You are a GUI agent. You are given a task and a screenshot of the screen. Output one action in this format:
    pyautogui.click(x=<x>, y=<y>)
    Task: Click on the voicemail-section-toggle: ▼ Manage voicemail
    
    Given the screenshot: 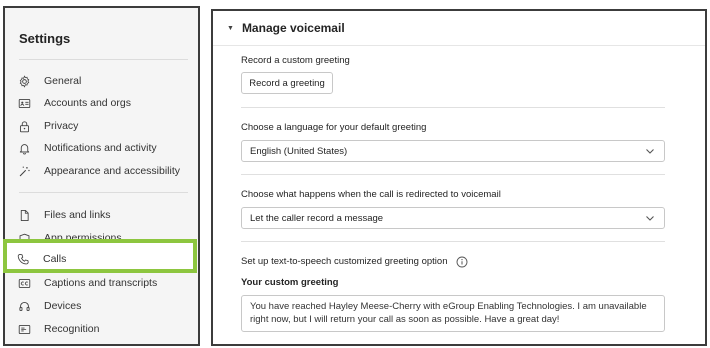 What is the action you would take?
    pyautogui.click(x=286, y=28)
    